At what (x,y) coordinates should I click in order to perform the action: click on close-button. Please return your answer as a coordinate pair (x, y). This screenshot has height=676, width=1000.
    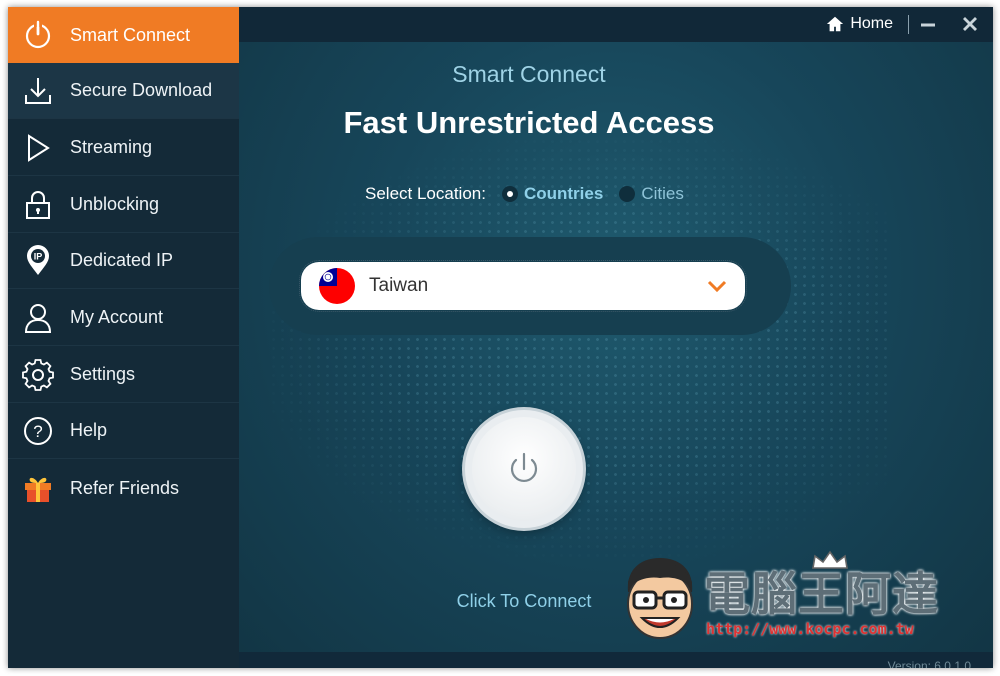
    Looking at the image, I should click on (970, 24).